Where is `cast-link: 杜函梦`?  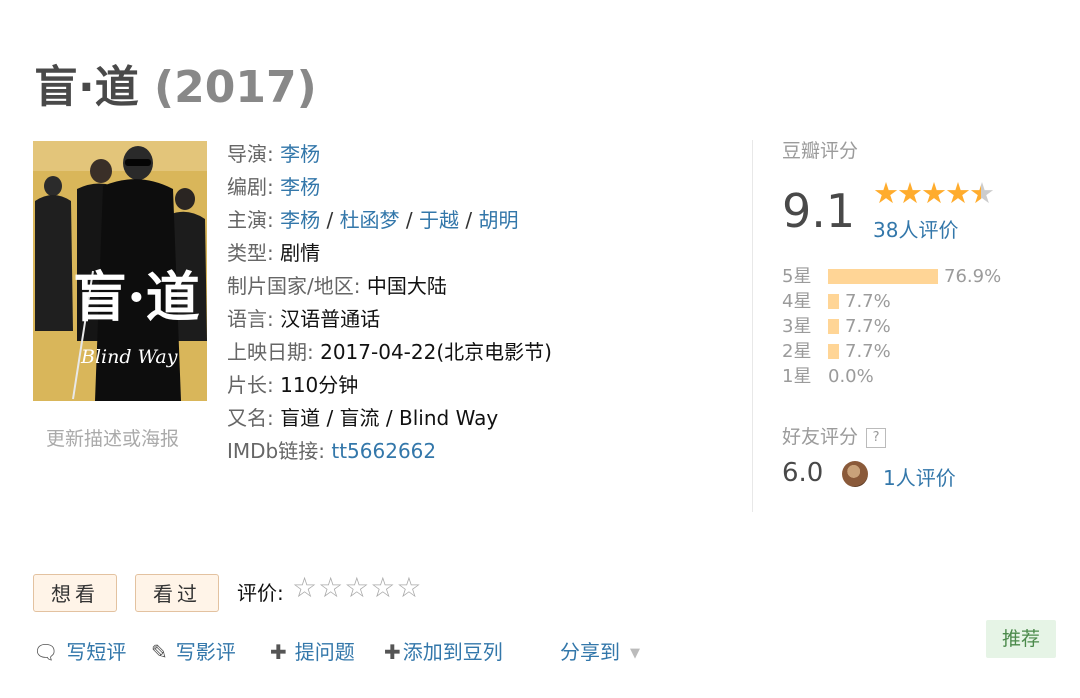 cast-link: 杜函梦 is located at coordinates (370, 220).